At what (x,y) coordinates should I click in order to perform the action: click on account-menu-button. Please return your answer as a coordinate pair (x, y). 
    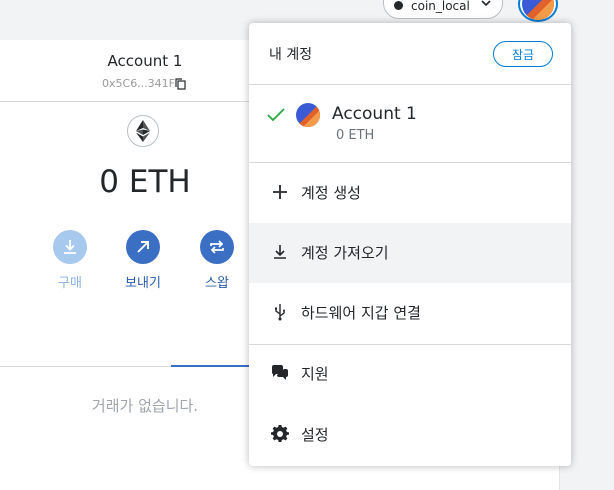
    Looking at the image, I should click on (538, 11).